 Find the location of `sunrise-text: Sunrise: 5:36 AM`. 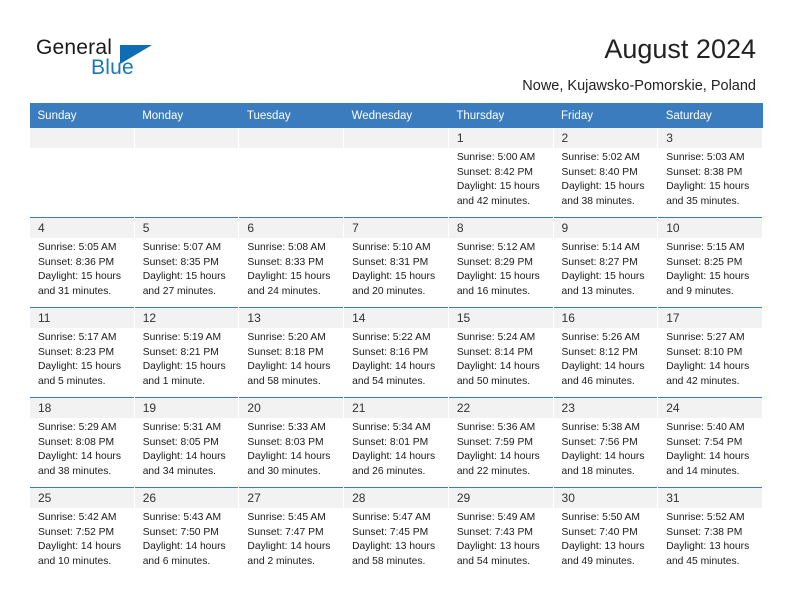

sunrise-text: Sunrise: 5:36 AM is located at coordinates (496, 427).